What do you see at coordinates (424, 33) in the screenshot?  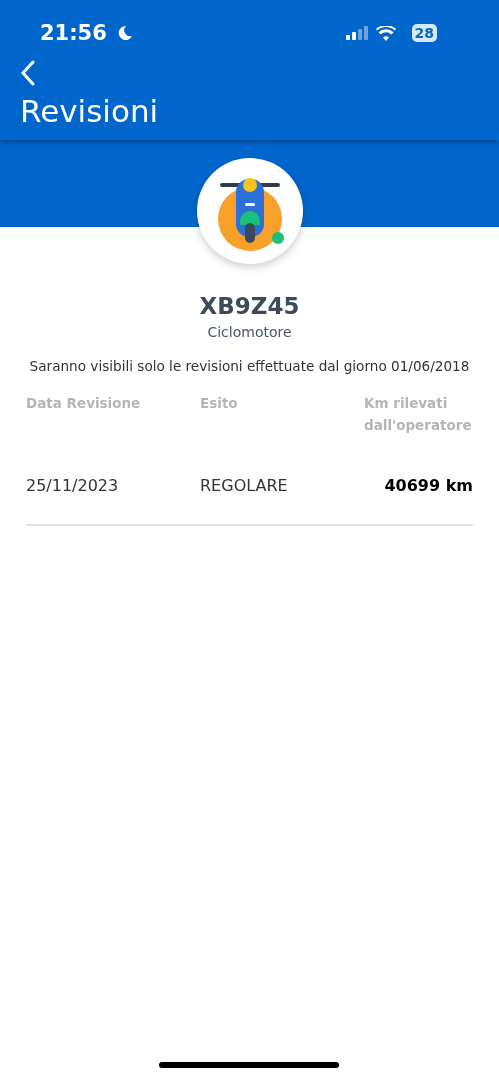 I see `battery-icon: 28` at bounding box center [424, 33].